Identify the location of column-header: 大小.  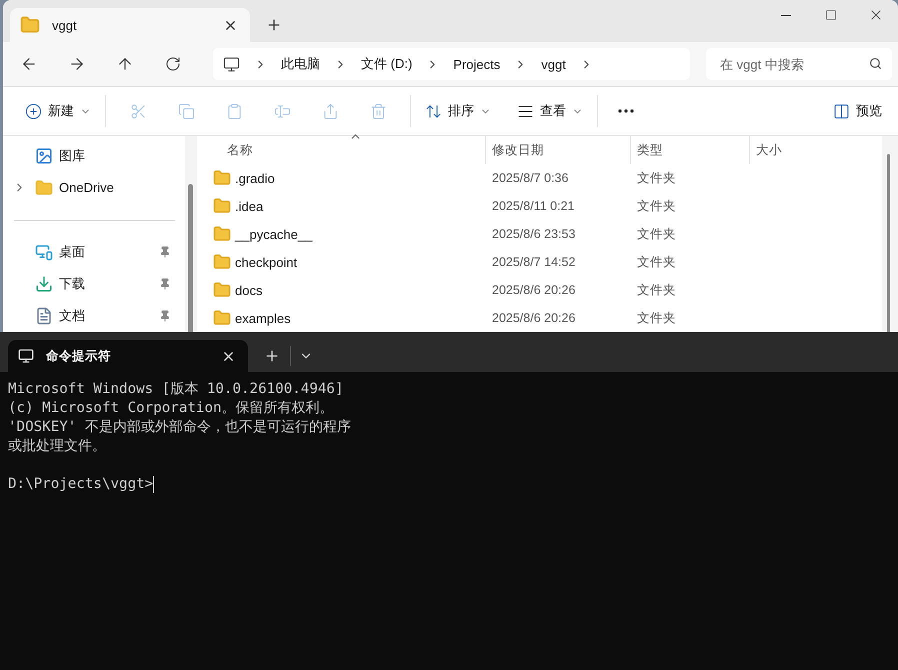
(789, 150).